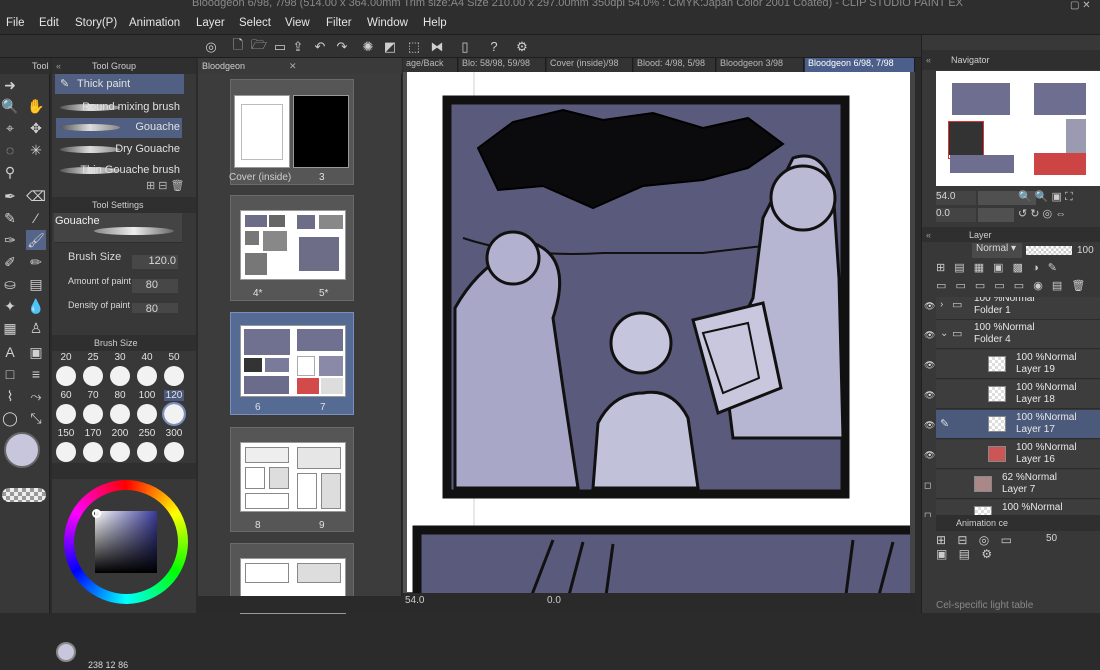  What do you see at coordinates (292, 248) in the screenshot?
I see `page-thumb-4-5: 4* 5*` at bounding box center [292, 248].